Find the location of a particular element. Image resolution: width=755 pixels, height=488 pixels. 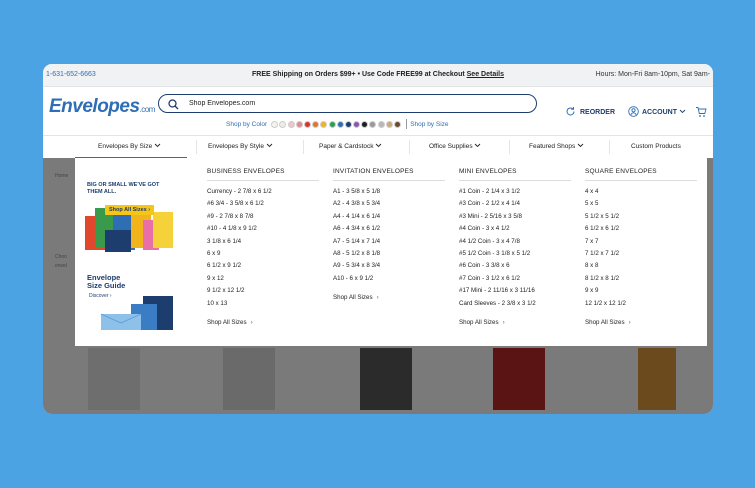

button-label: Shop All Sizes is located at coordinates (128, 210).